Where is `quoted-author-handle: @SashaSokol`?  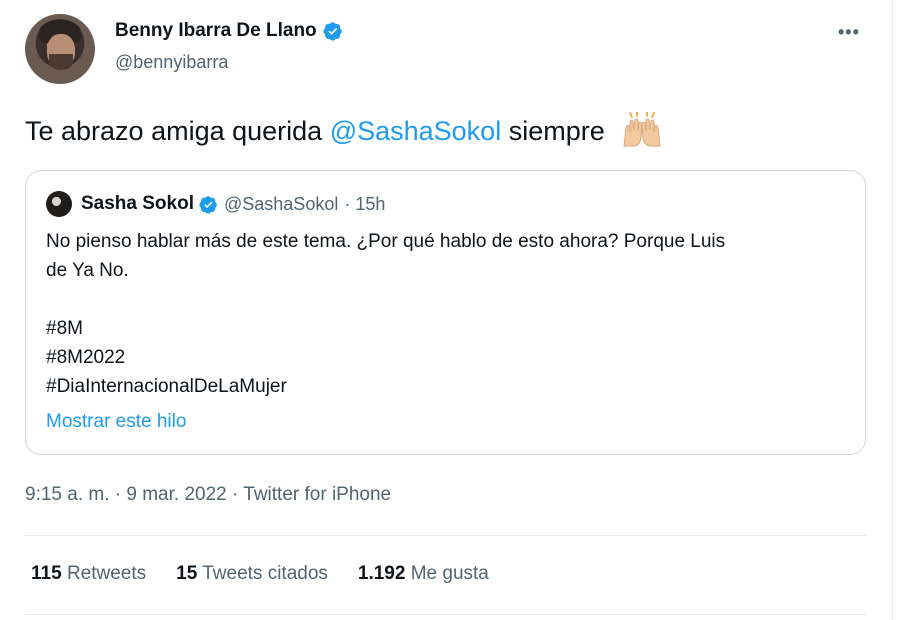
quoted-author-handle: @SashaSokol is located at coordinates (281, 203).